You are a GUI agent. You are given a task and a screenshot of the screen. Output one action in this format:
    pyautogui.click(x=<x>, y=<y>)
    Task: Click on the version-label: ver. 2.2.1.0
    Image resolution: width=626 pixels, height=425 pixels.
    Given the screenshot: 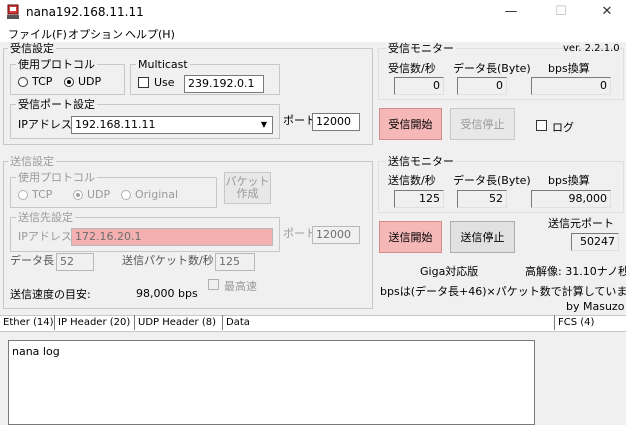 What is the action you would take?
    pyautogui.click(x=591, y=48)
    